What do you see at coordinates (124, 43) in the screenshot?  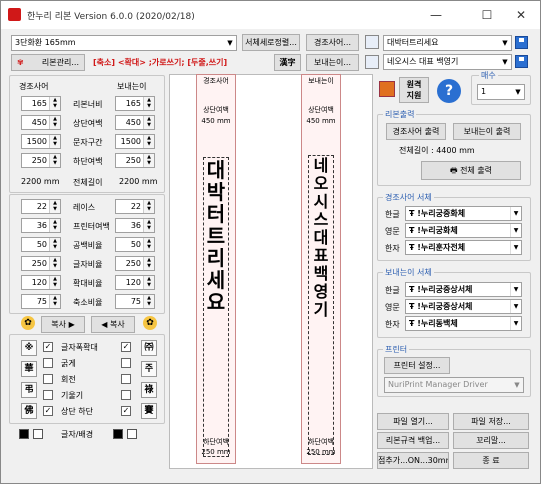 I see `ribbon-size-combo: 3단화환 165mm ▼` at bounding box center [124, 43].